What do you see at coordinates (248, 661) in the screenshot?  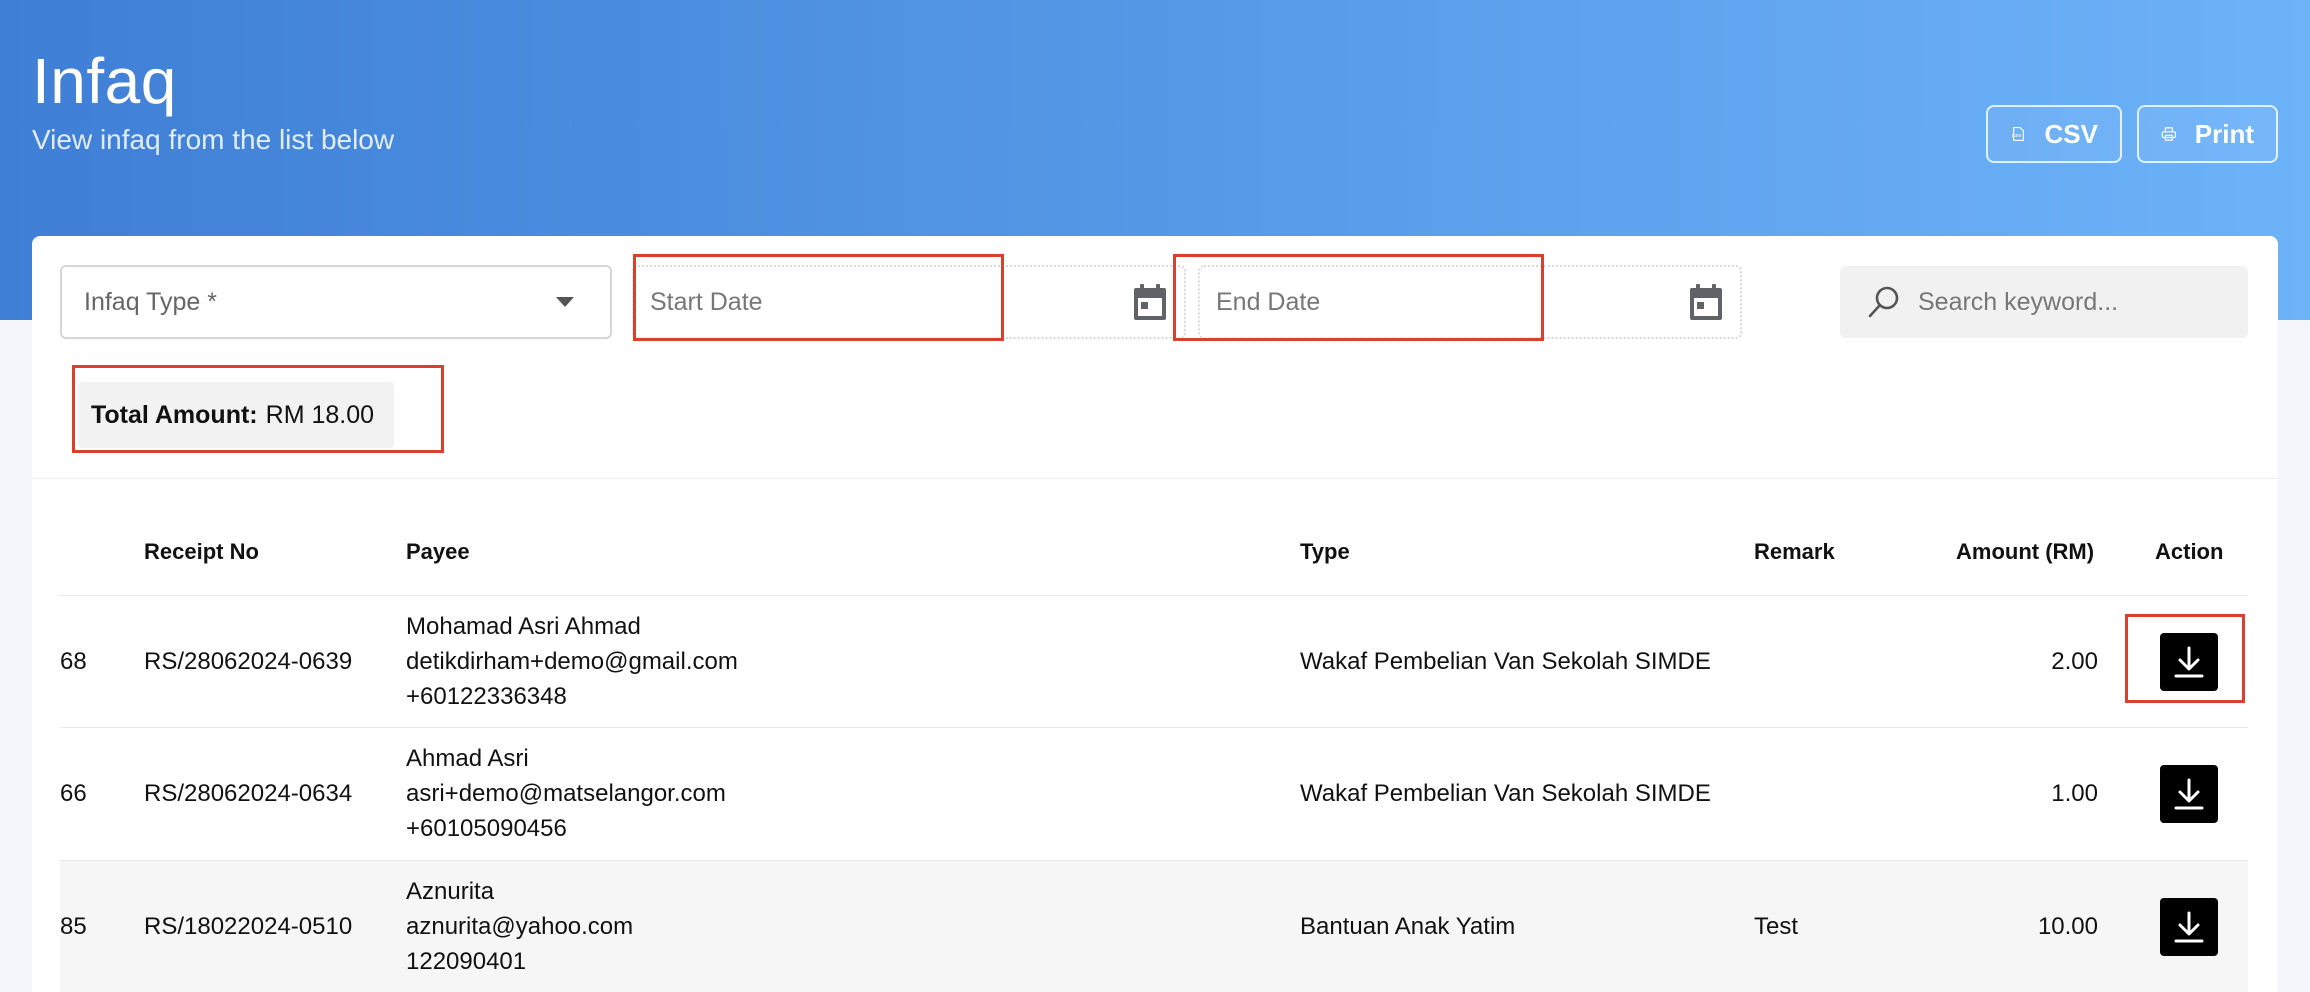 I see `receipt-no: RS/28062024-0639` at bounding box center [248, 661].